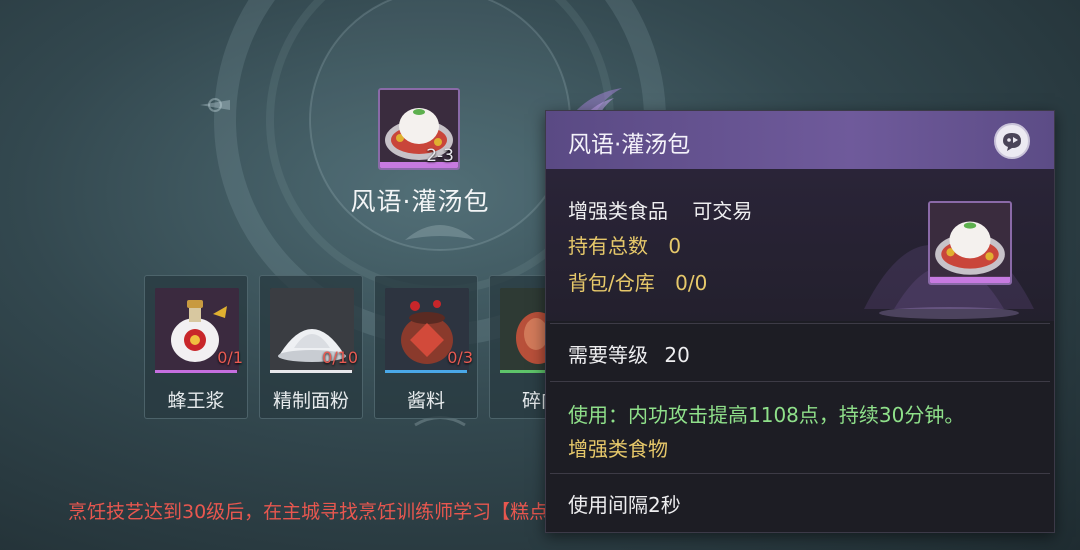  I want to click on ingredient-slot-royal-jelly: 0/1 蜂王浆, so click(196, 347).